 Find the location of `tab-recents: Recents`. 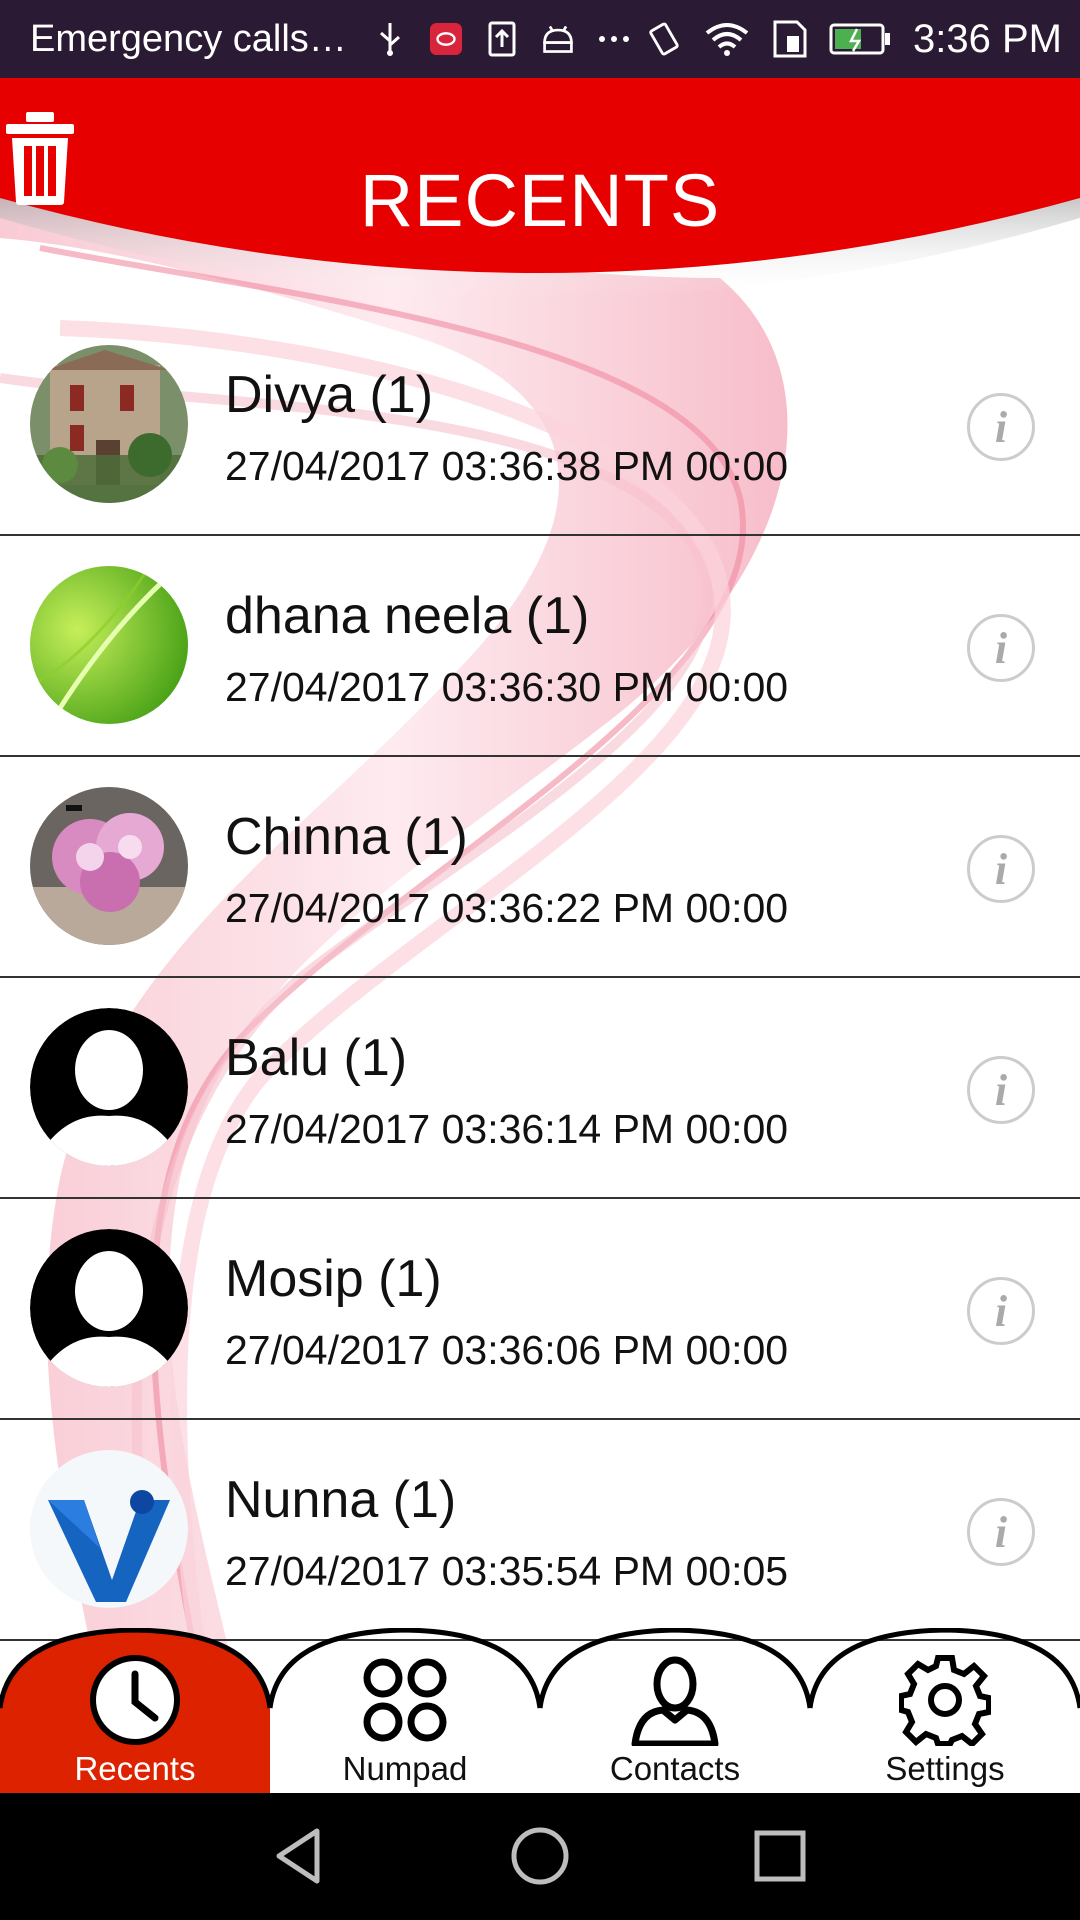

tab-recents: Recents is located at coordinates (135, 1710).